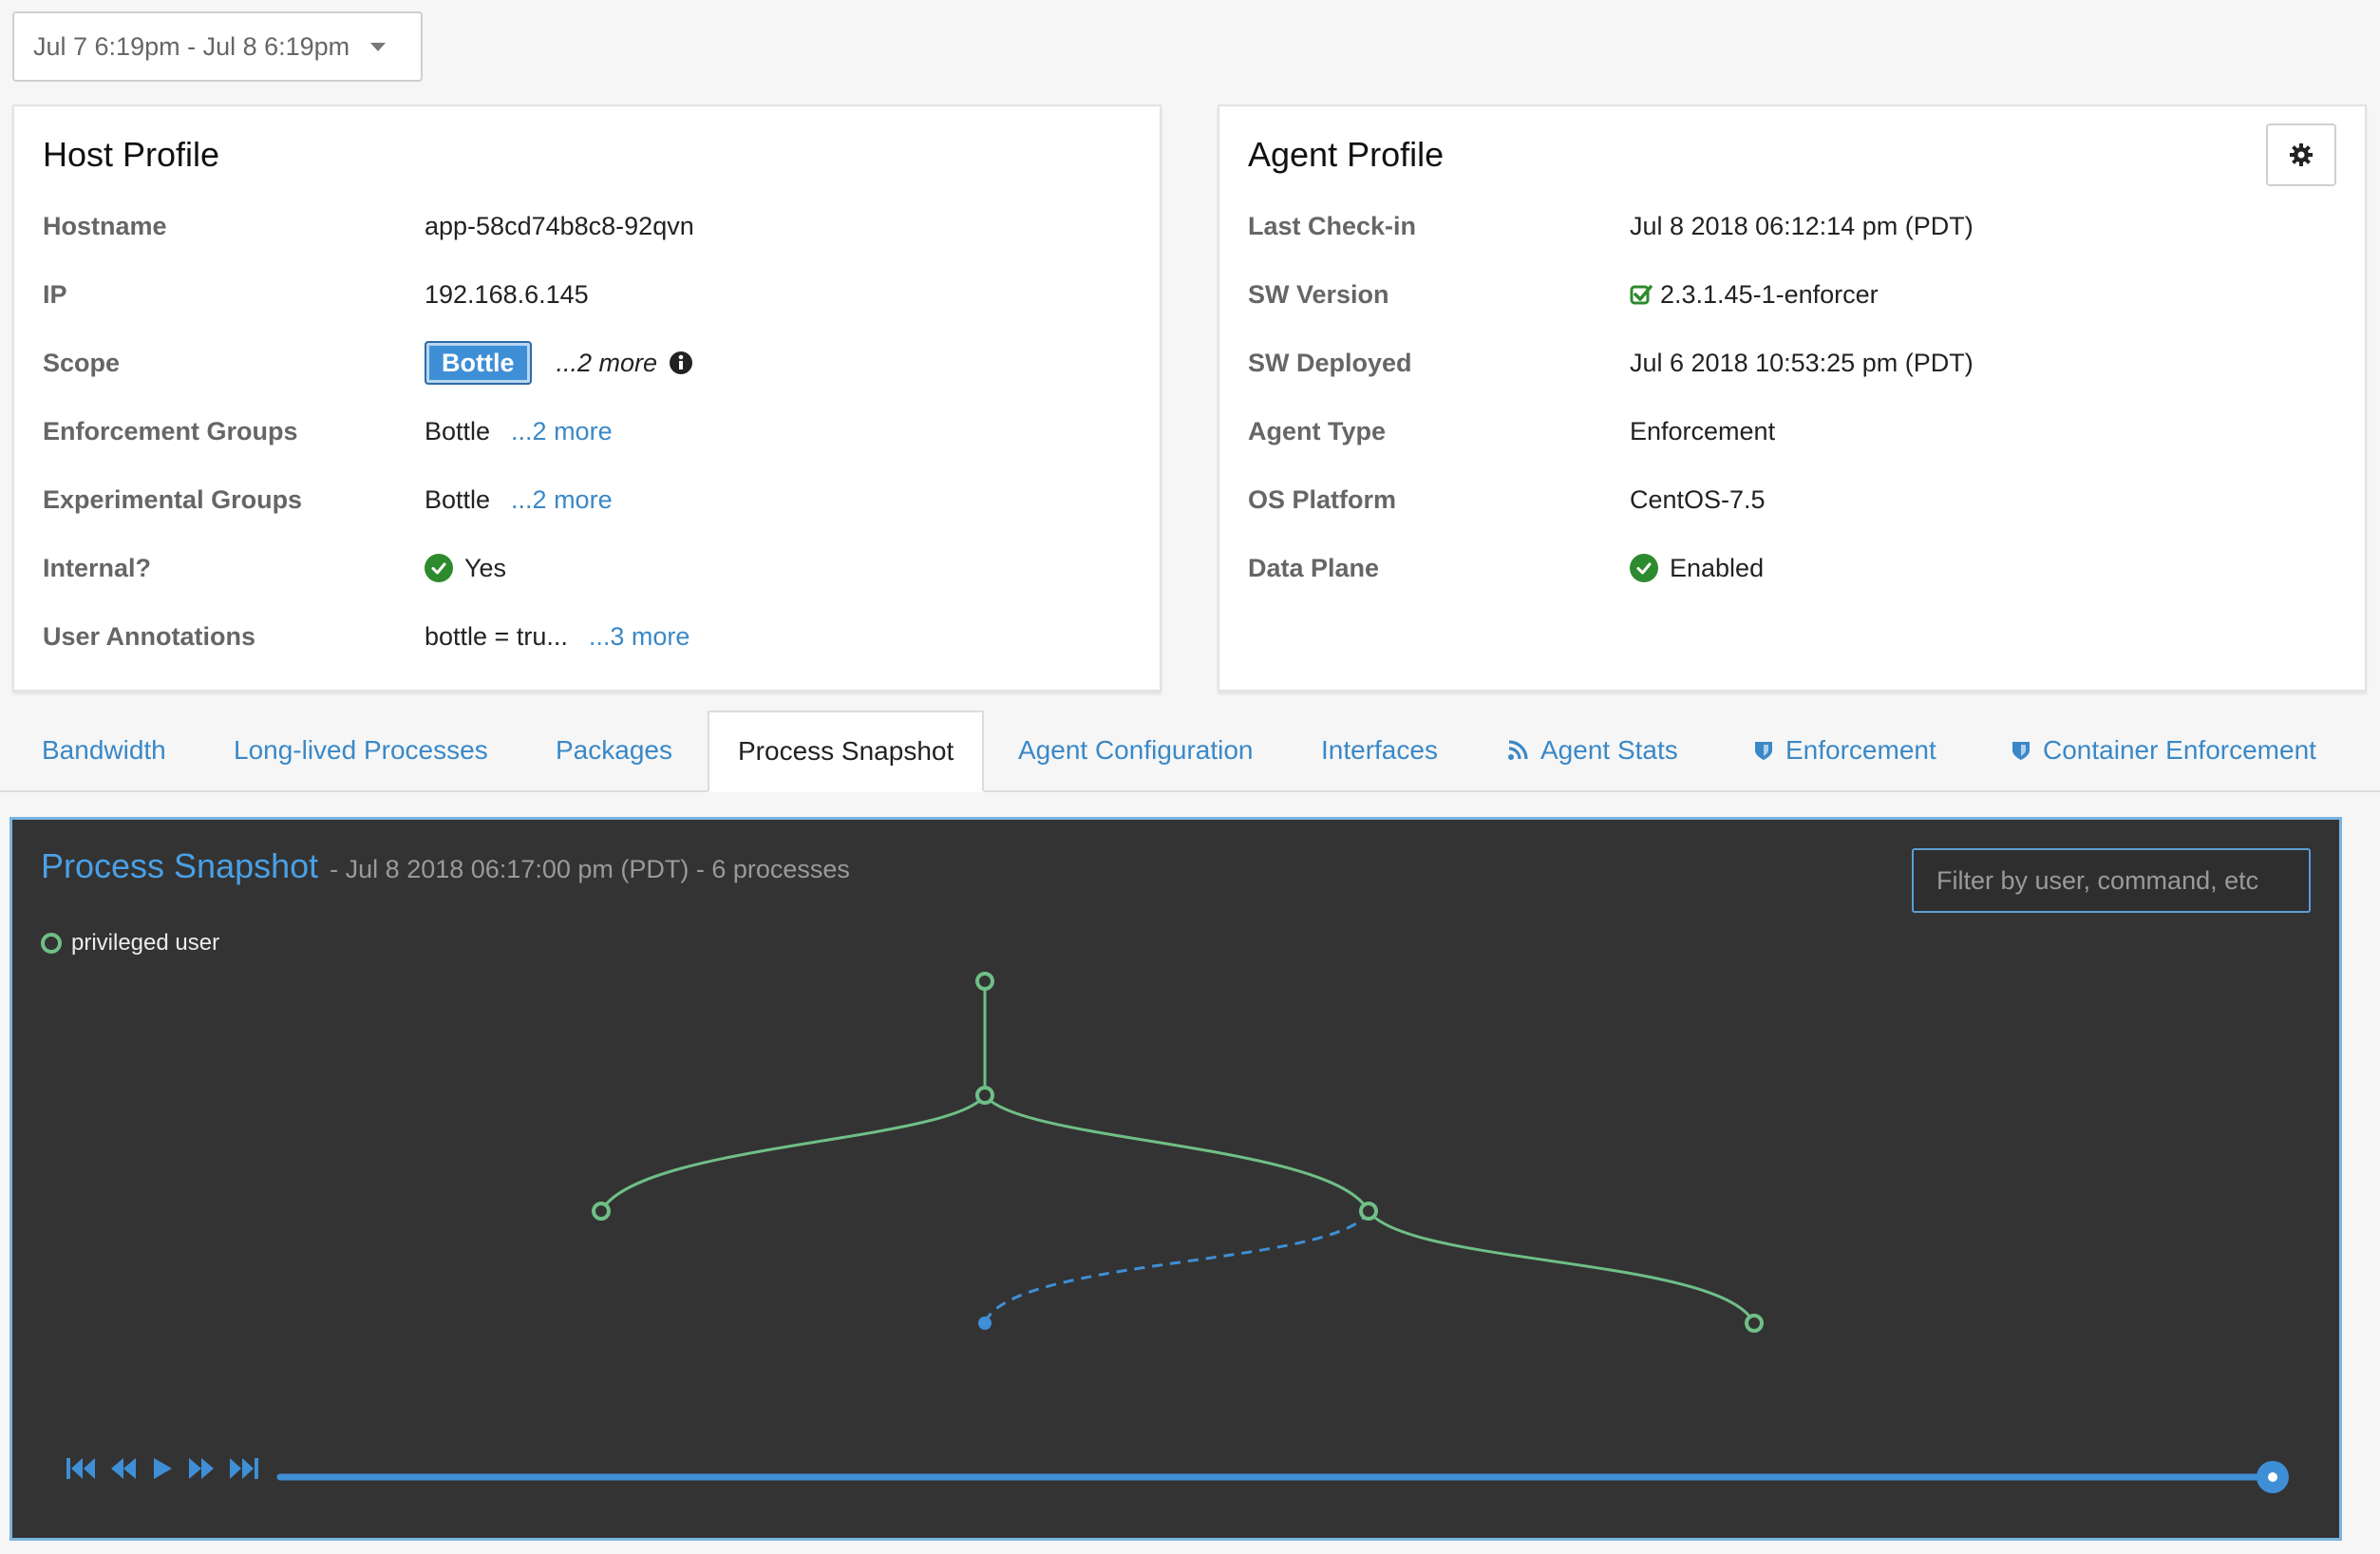 Image resolution: width=2380 pixels, height=1554 pixels. What do you see at coordinates (244, 1468) in the screenshot?
I see `skip-to-end-icon` at bounding box center [244, 1468].